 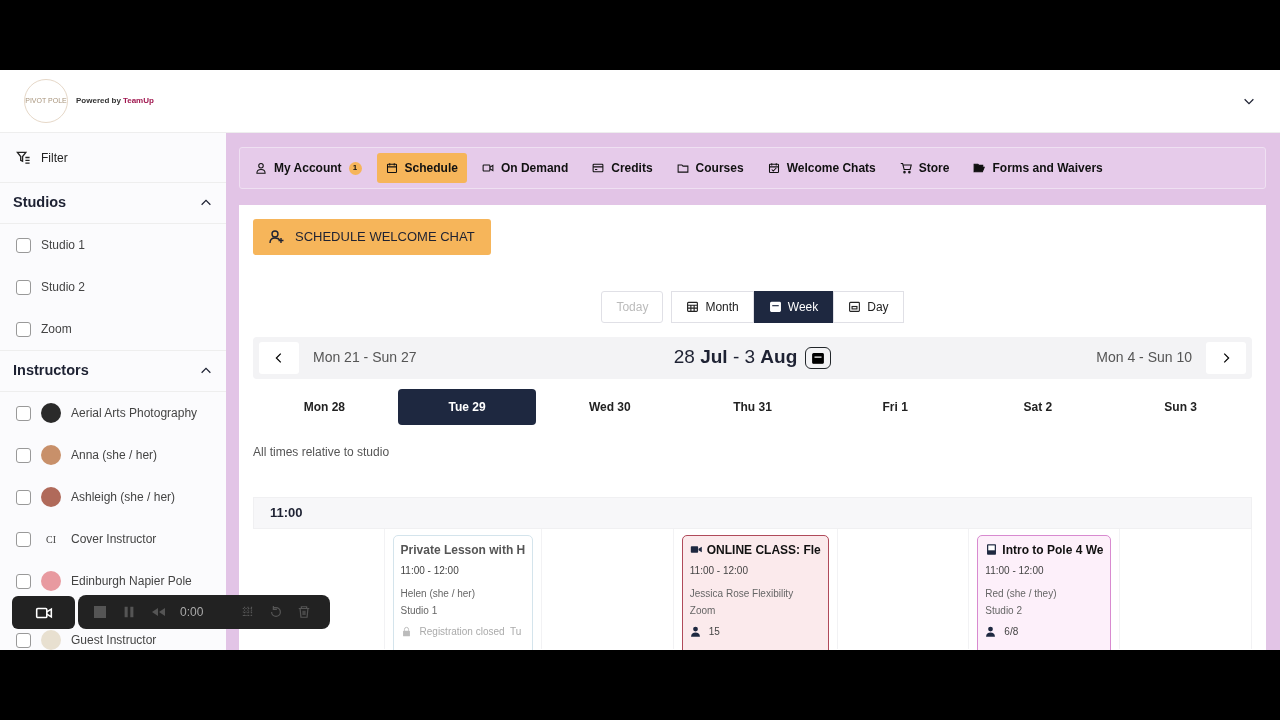 What do you see at coordinates (123, 497) in the screenshot?
I see `filter-label: Ashleigh (she / her)` at bounding box center [123, 497].